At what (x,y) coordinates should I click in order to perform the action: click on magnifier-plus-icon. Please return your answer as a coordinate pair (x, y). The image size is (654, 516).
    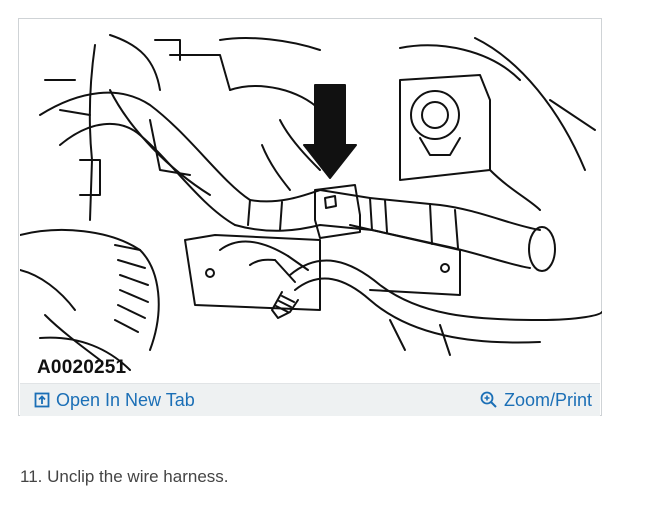
    Looking at the image, I should click on (489, 400).